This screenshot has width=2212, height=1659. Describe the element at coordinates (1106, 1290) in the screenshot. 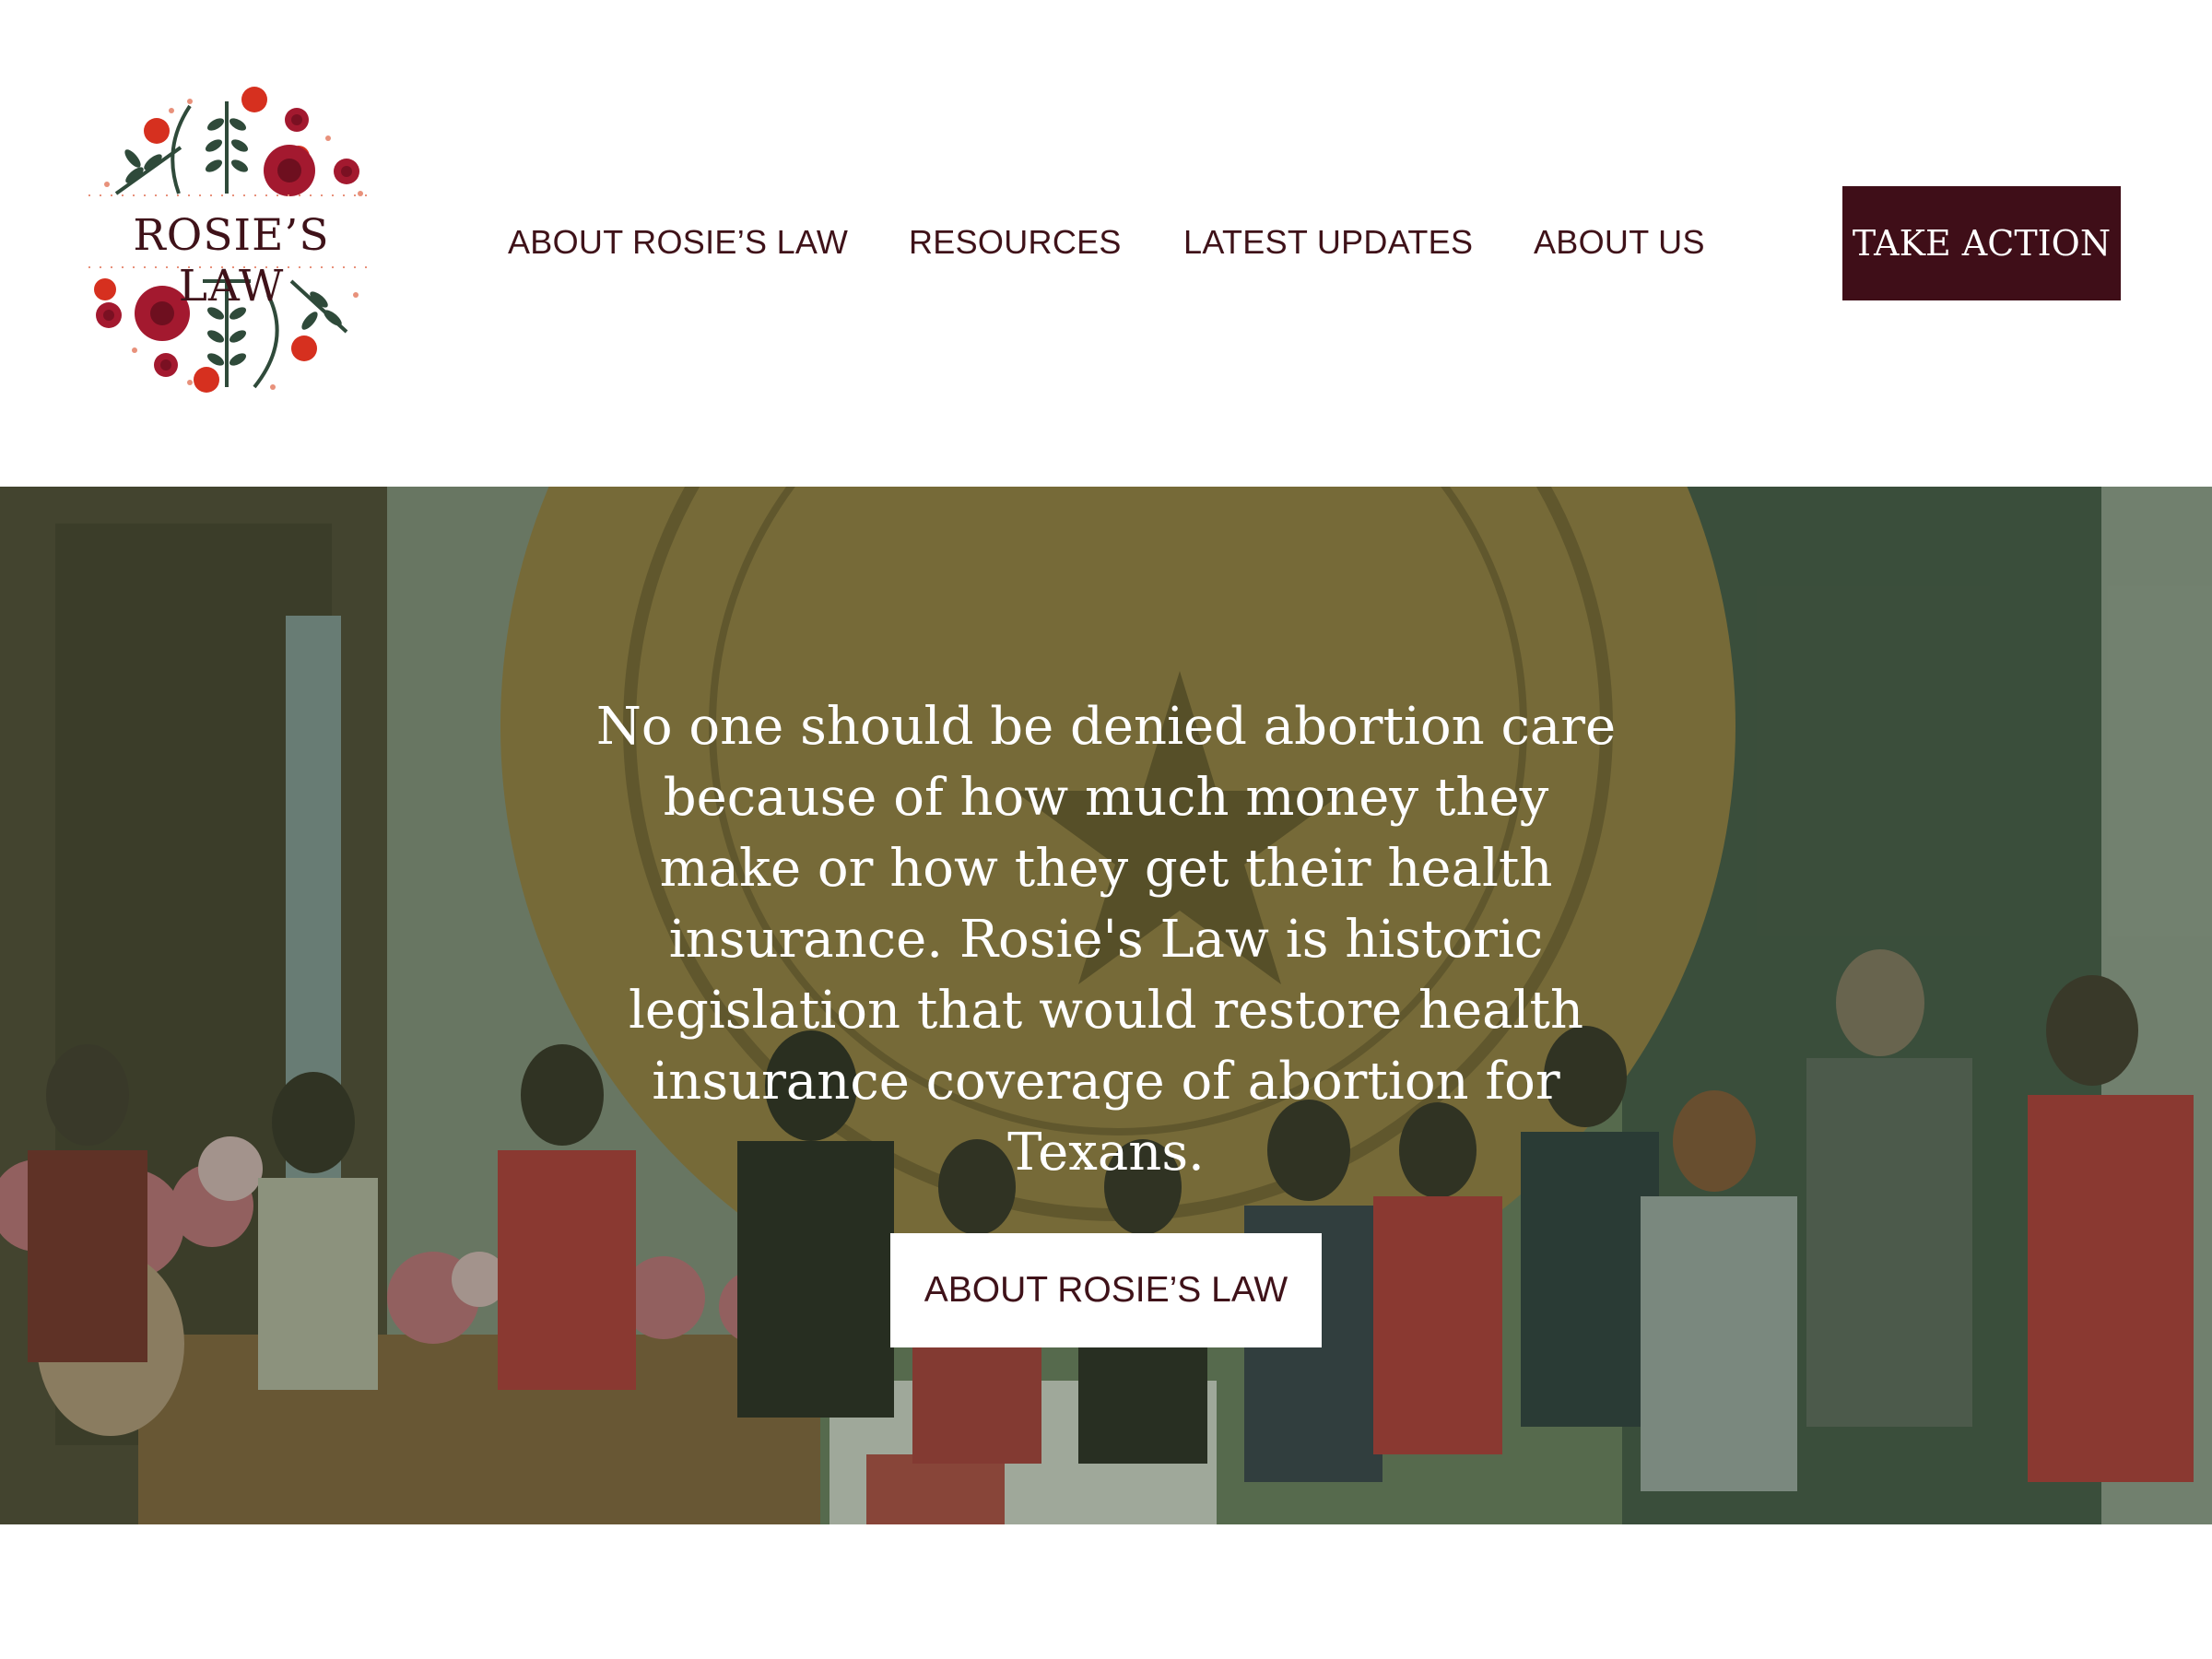

I see `about-rosies-law-button: ABOUT ROSIE’S LAW` at that location.